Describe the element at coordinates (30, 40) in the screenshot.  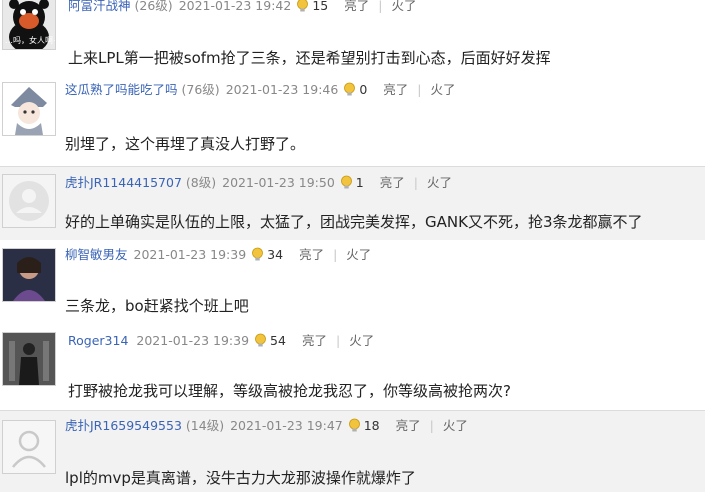
I see `avatar-caption: …吗，女人啊~` at that location.